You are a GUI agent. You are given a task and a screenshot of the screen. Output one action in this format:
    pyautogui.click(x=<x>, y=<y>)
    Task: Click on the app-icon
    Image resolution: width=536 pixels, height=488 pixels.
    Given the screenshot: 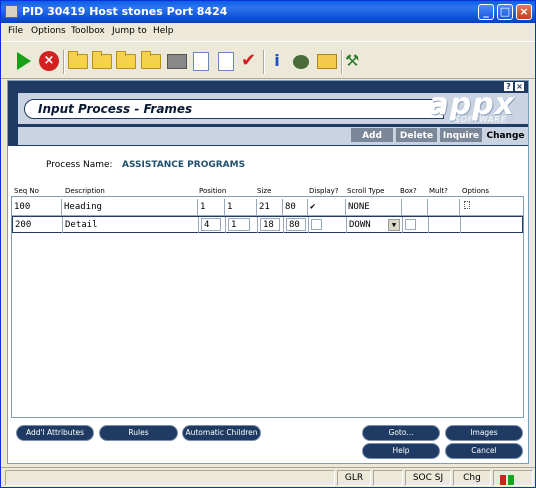 What is the action you would take?
    pyautogui.click(x=11, y=11)
    